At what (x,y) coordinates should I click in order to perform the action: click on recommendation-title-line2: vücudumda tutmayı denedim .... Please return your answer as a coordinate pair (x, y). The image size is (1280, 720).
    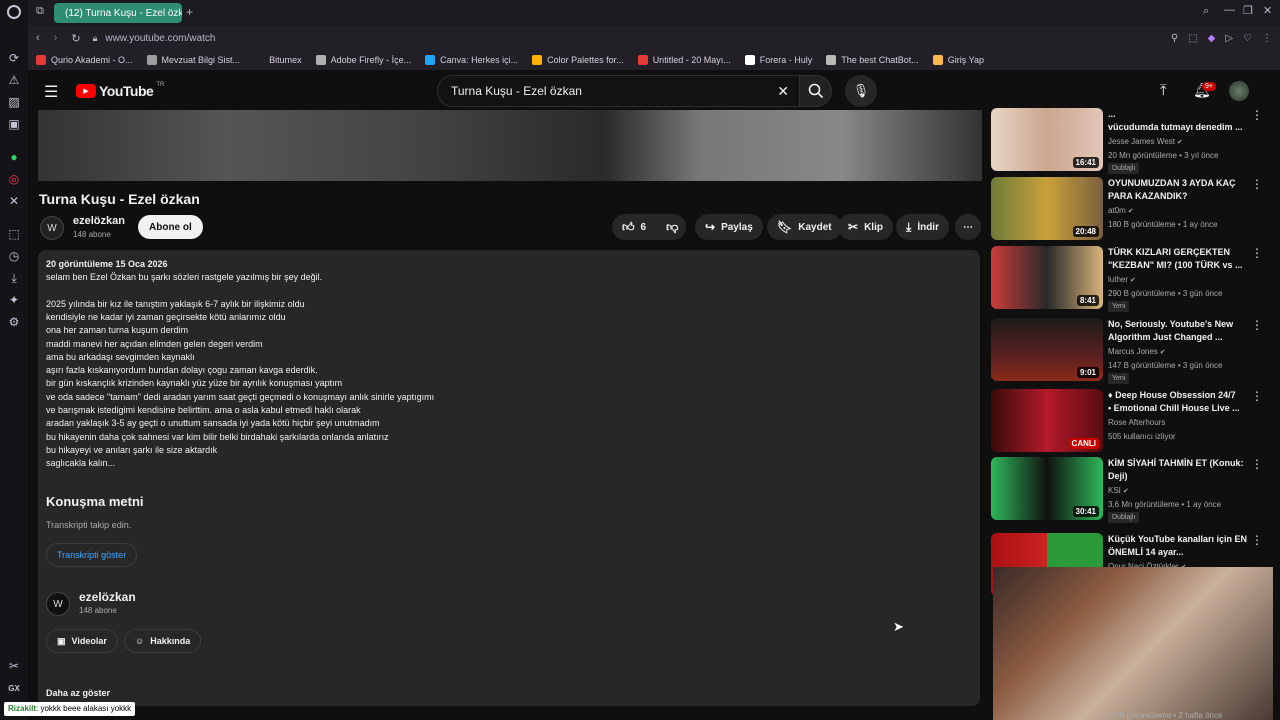
    Looking at the image, I should click on (1182, 127).